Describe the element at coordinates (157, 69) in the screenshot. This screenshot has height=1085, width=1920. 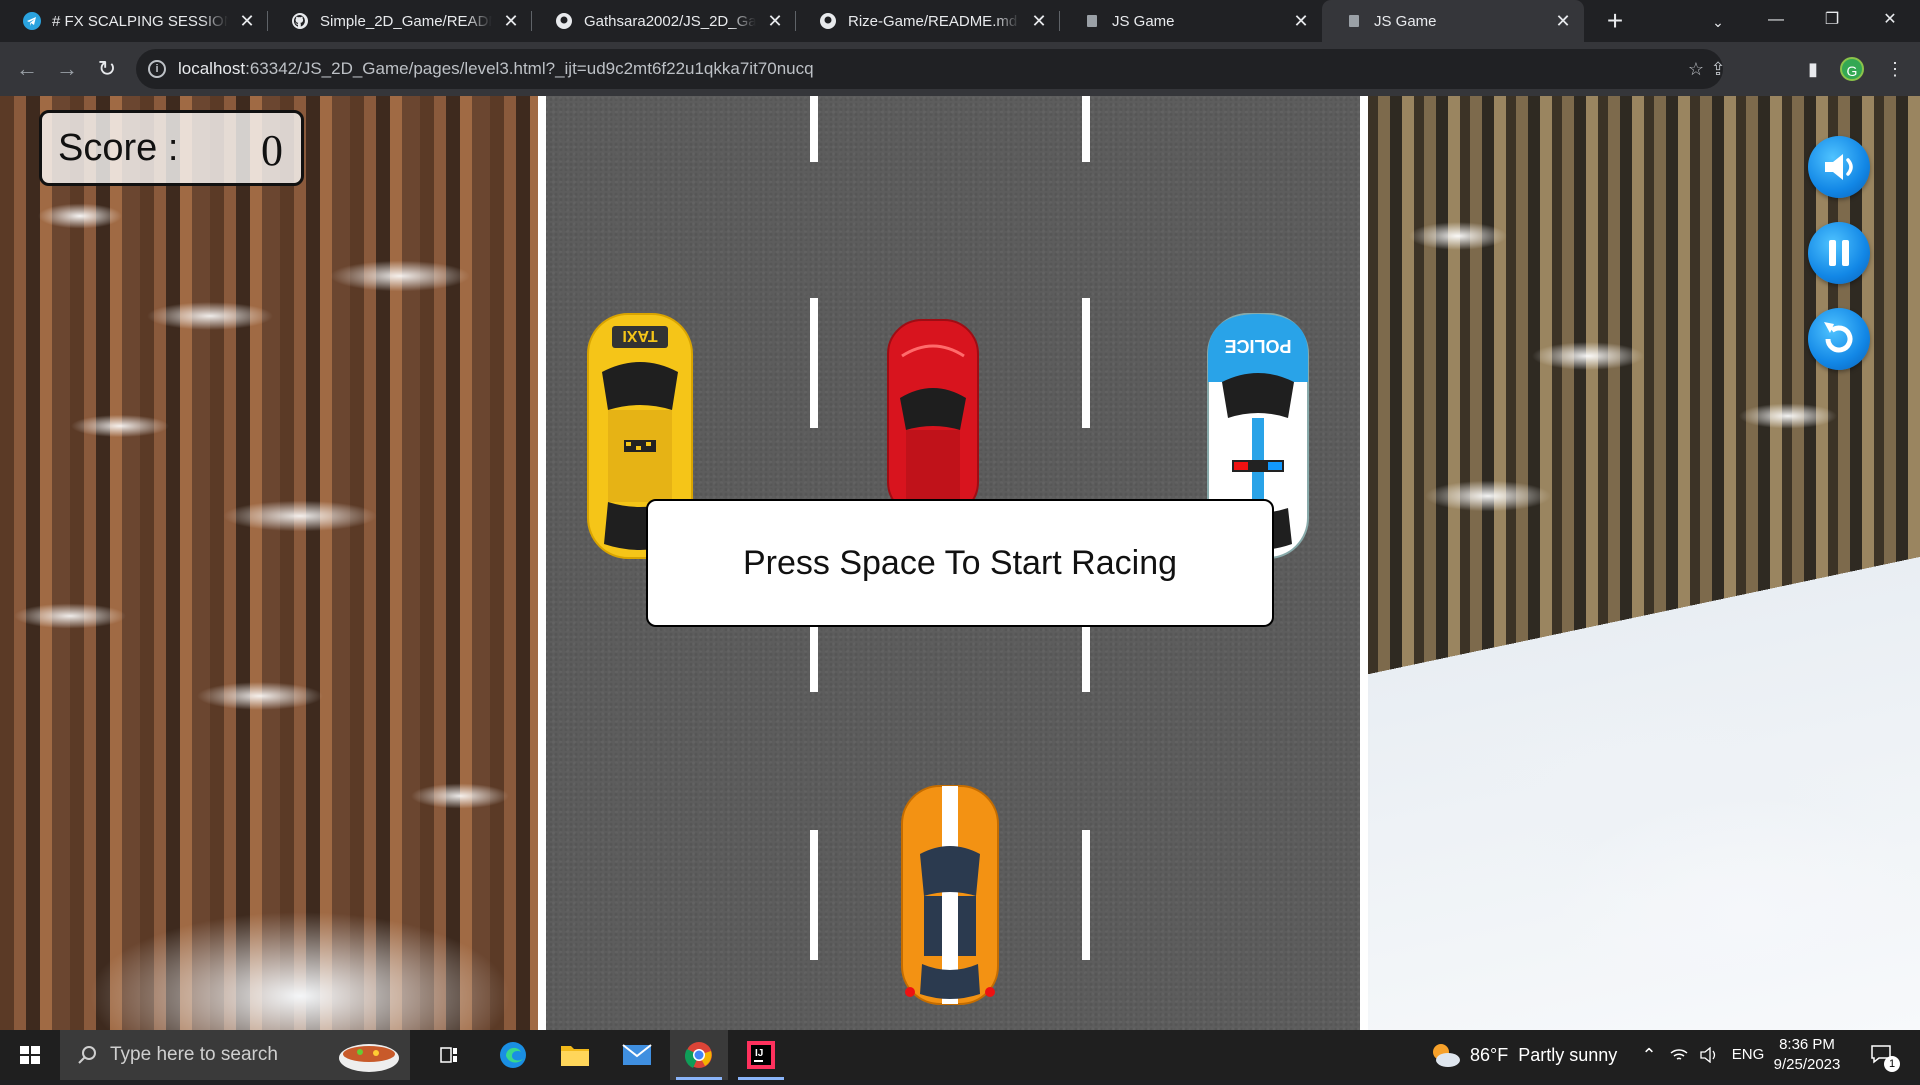
I see `site-info-icon: i` at that location.